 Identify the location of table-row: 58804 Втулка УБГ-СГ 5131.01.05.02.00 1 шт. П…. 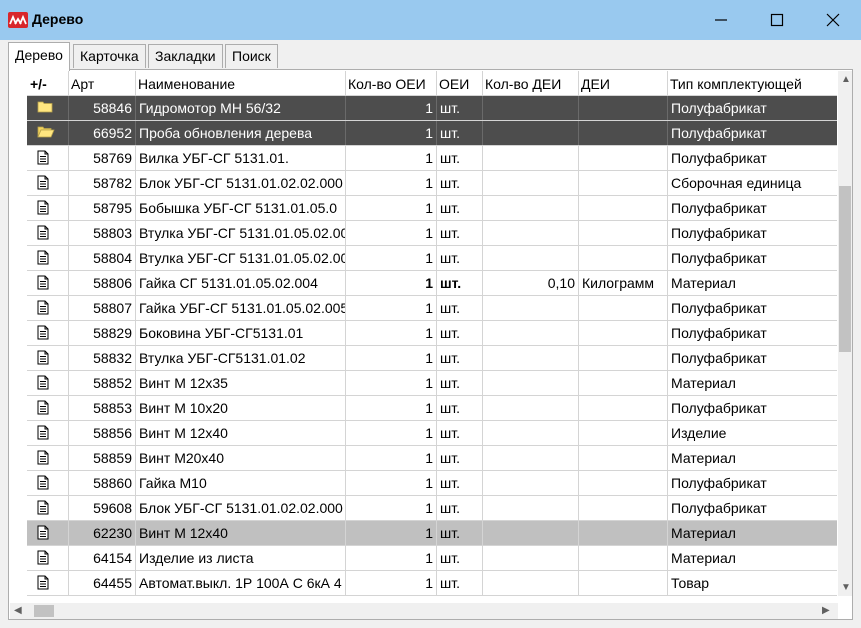
(432, 258).